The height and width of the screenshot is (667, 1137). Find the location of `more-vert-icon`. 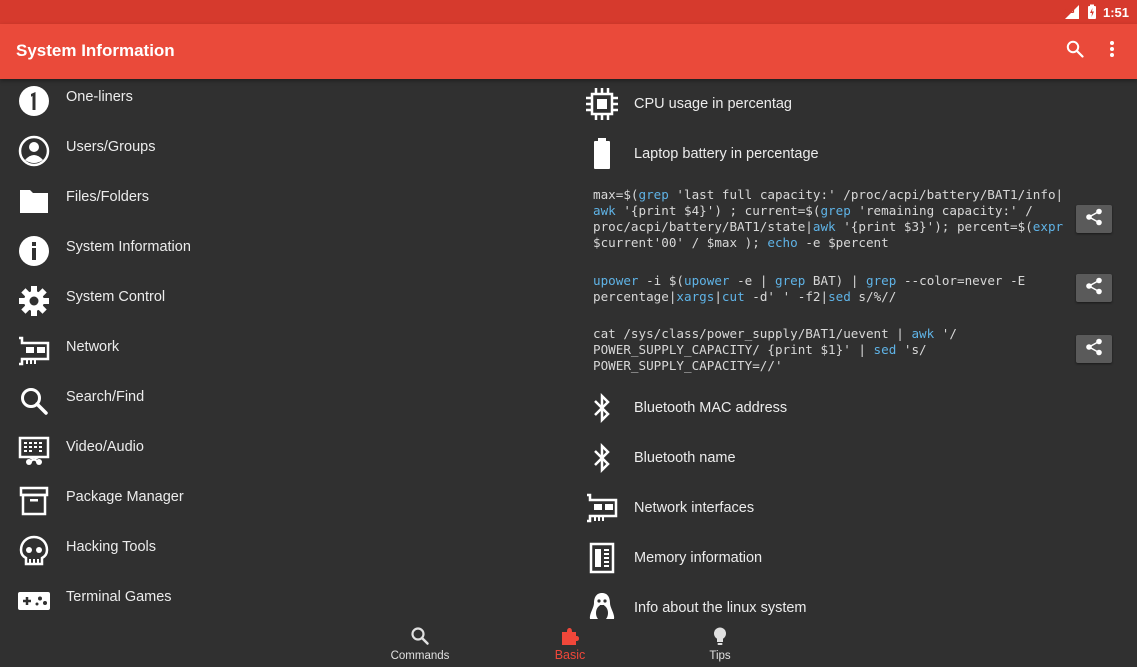

more-vert-icon is located at coordinates (1112, 51).